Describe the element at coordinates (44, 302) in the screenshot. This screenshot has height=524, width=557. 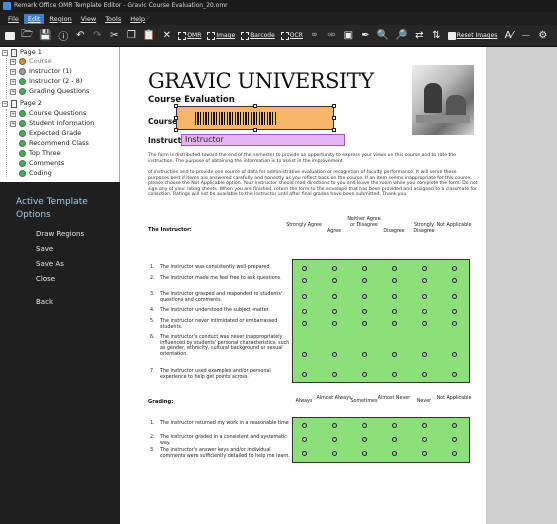
I see `back-button: Back` at that location.